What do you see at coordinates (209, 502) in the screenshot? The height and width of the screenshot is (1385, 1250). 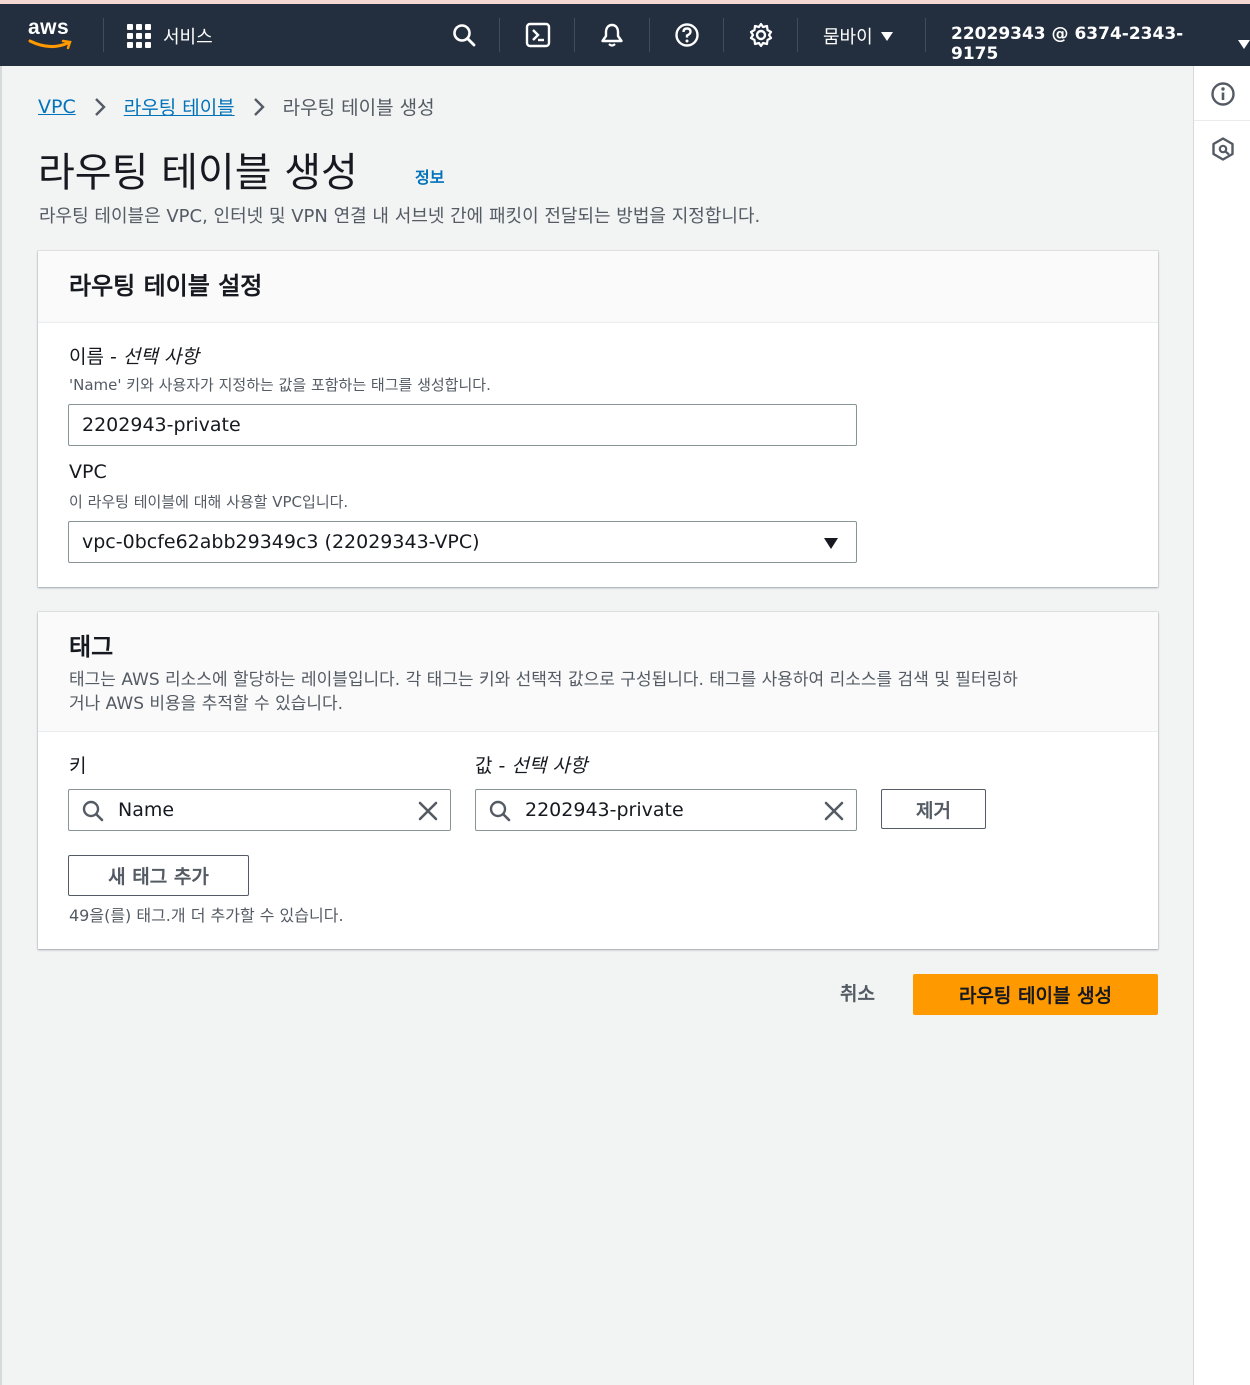 I see `vpc-field-hint: 이 라우팅 테이블에 대해 사용할 VPC입니다.` at bounding box center [209, 502].